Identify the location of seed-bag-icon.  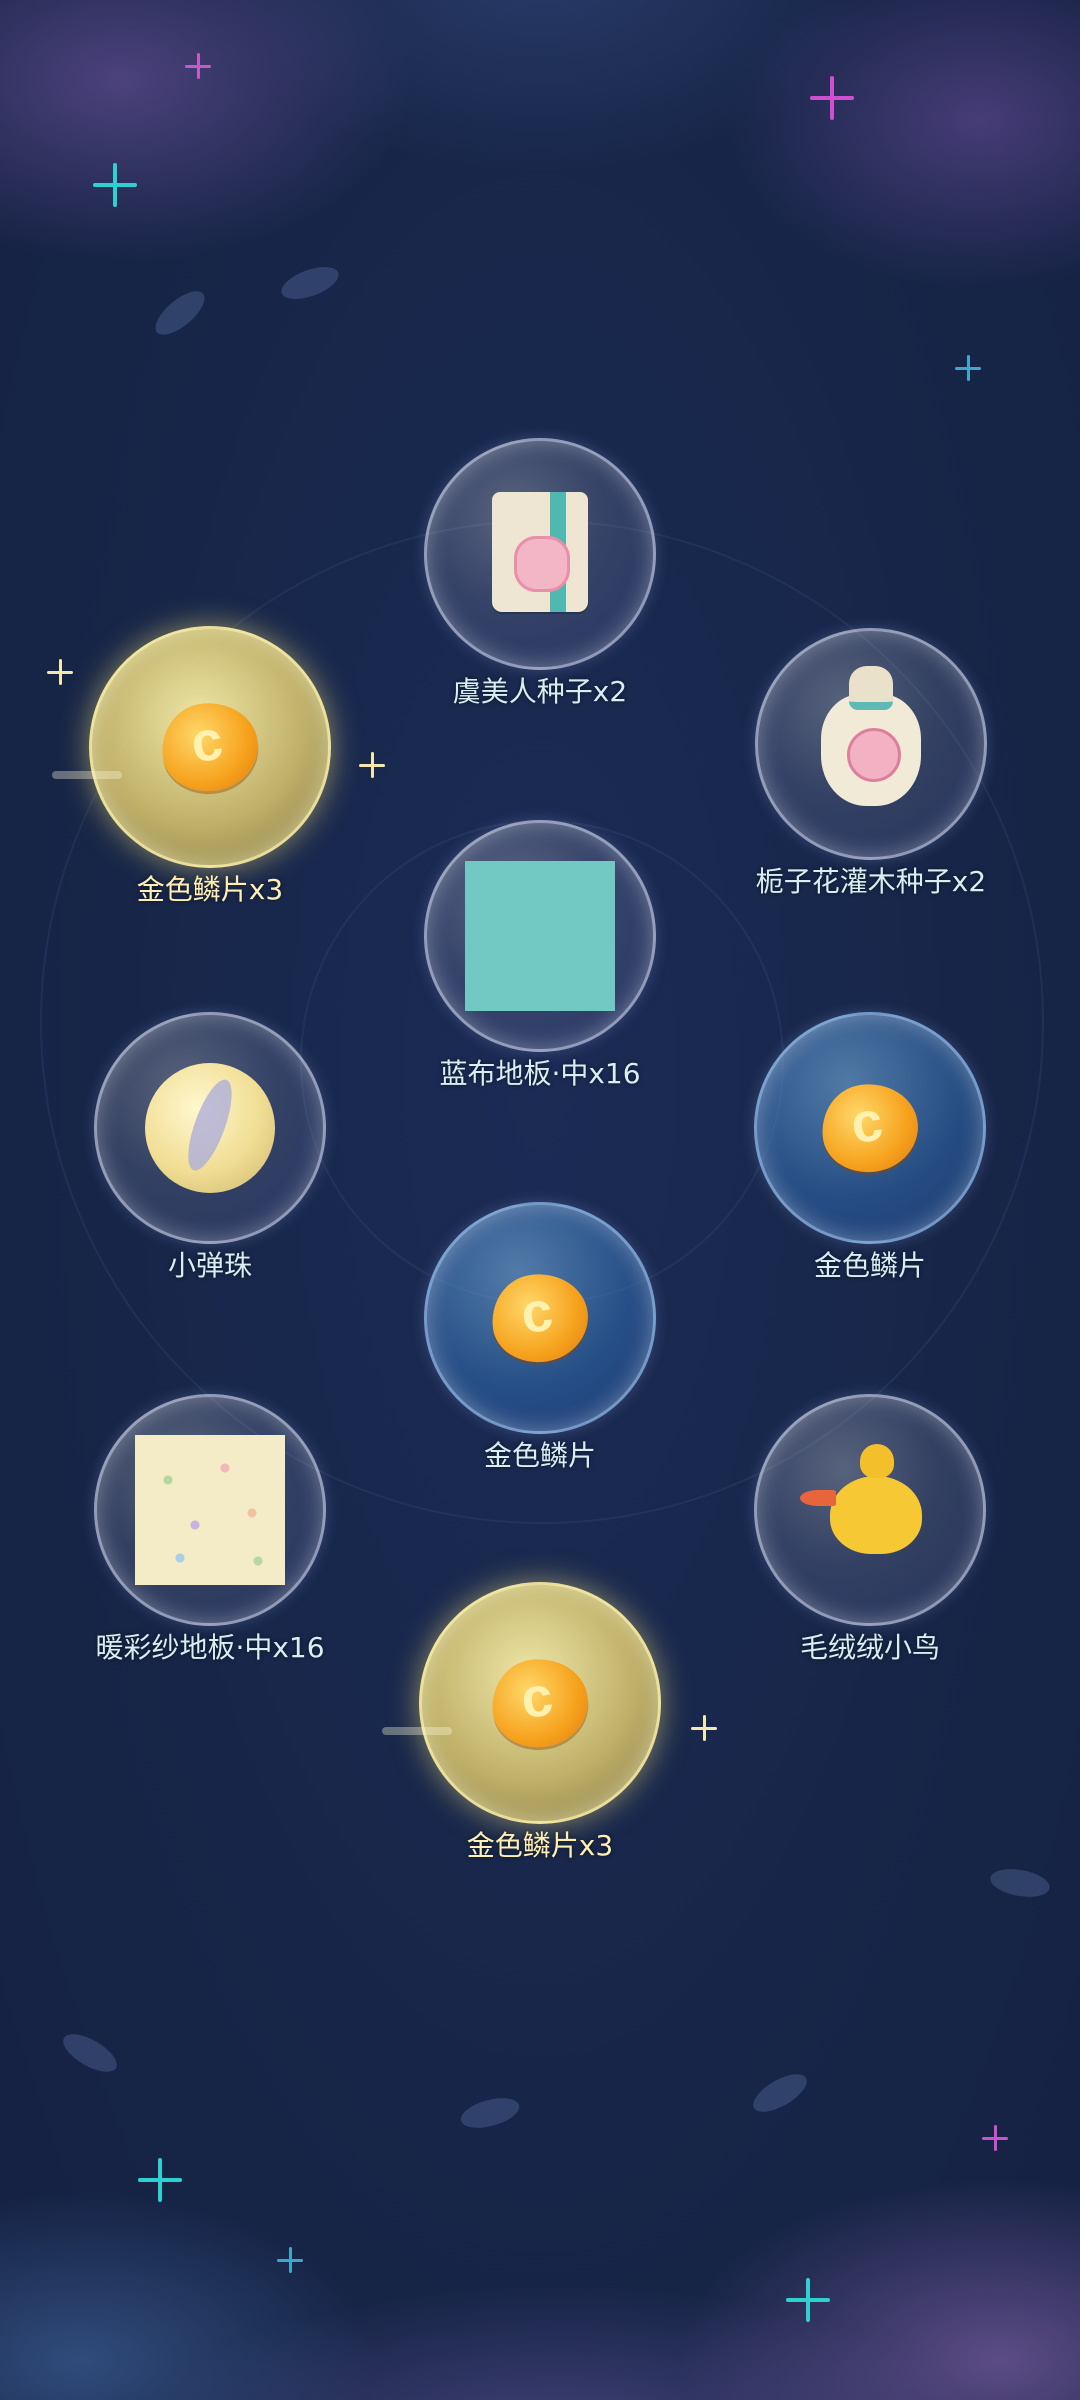
(871, 736).